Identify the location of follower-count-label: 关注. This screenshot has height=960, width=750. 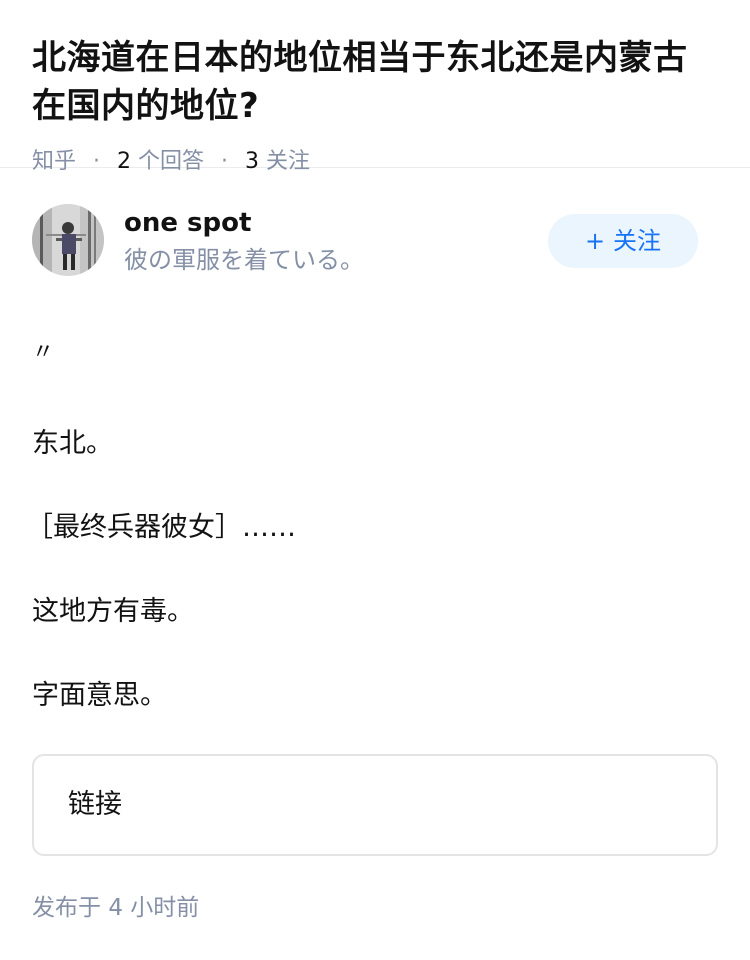
(288, 161).